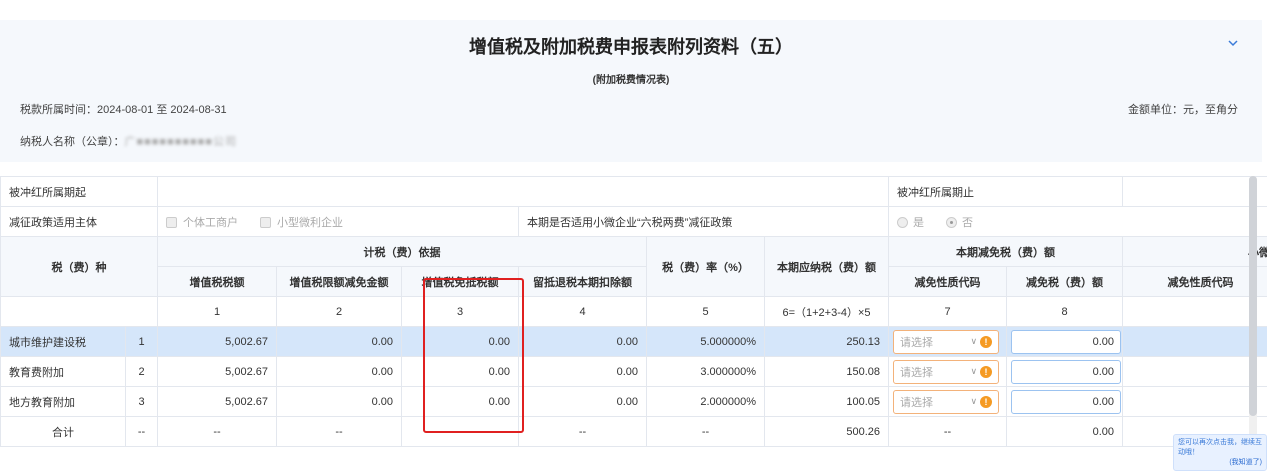 The height and width of the screenshot is (471, 1267). What do you see at coordinates (217, 281) in the screenshot?
I see `col-vat-amount: 增值税税额` at bounding box center [217, 281].